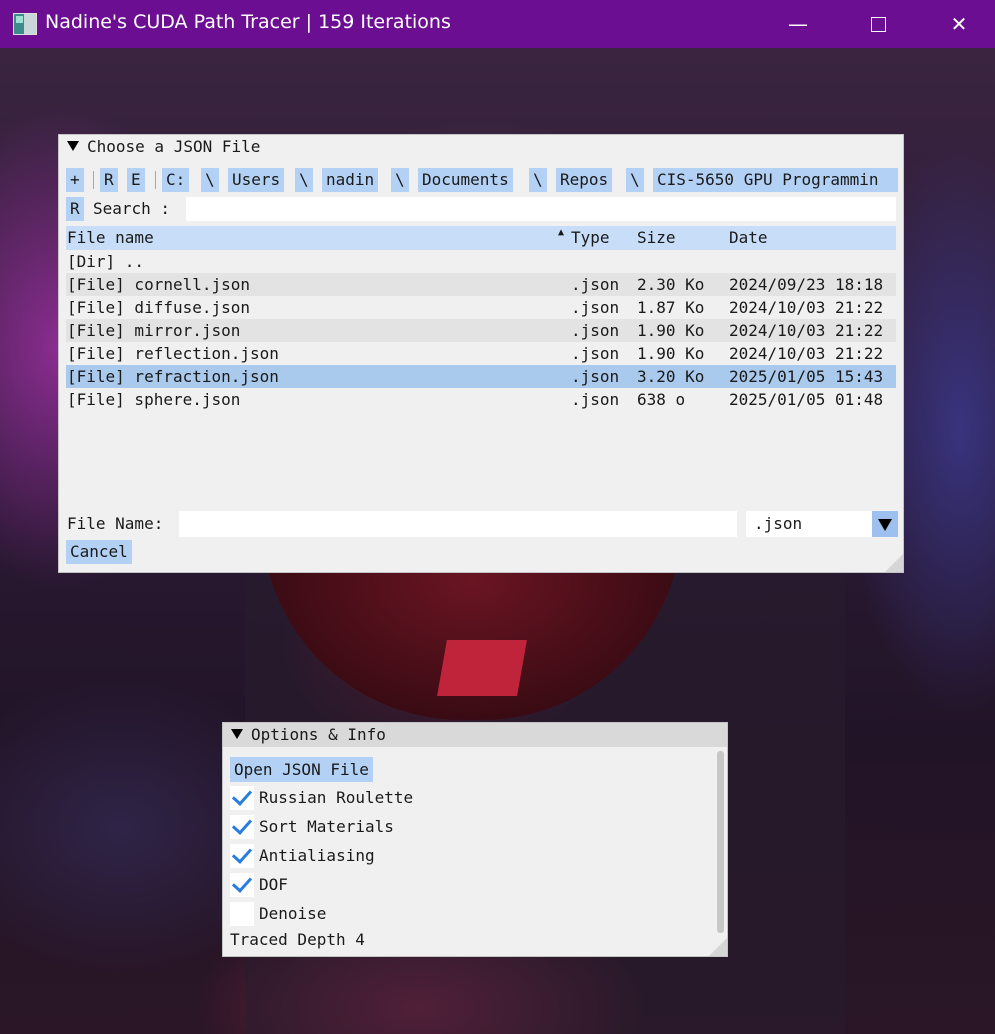 The width and height of the screenshot is (995, 1034). I want to click on column-header-file-name: File name, so click(110, 238).